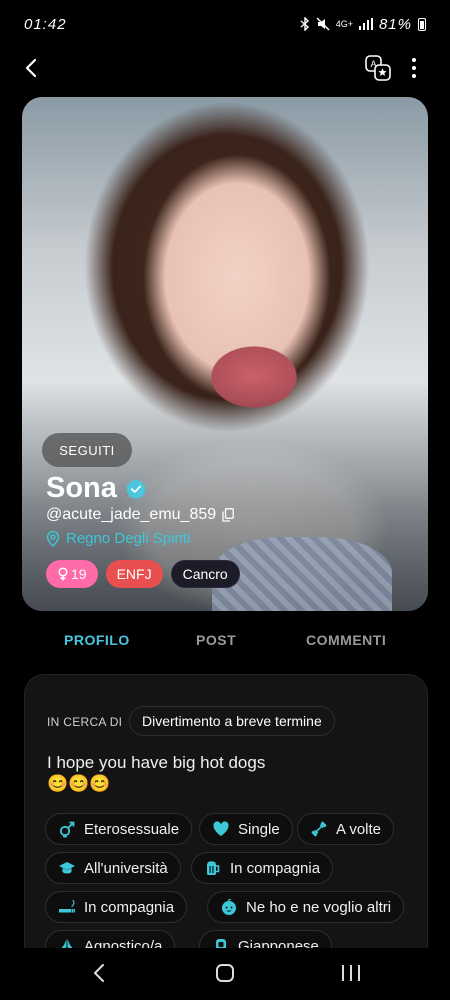 The image size is (450, 1000). I want to click on chip-smoking: In compagnia, so click(116, 907).